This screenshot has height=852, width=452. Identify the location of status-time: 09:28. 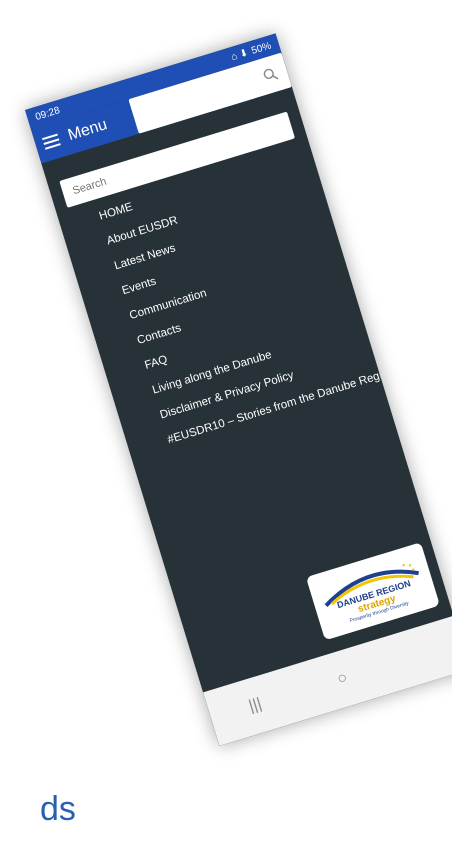
(47, 113).